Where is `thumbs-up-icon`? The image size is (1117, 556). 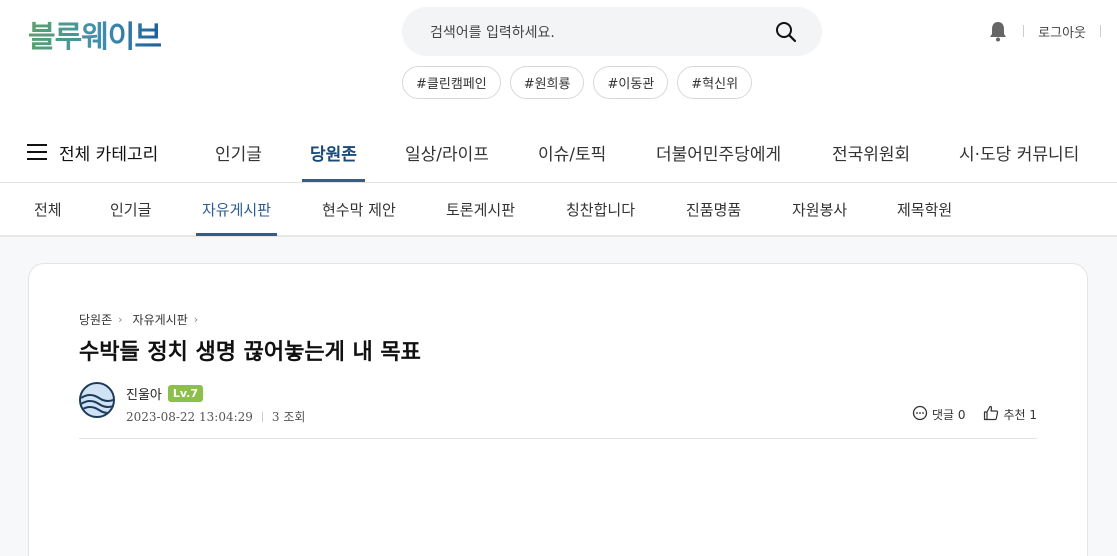
thumbs-up-icon is located at coordinates (991, 414).